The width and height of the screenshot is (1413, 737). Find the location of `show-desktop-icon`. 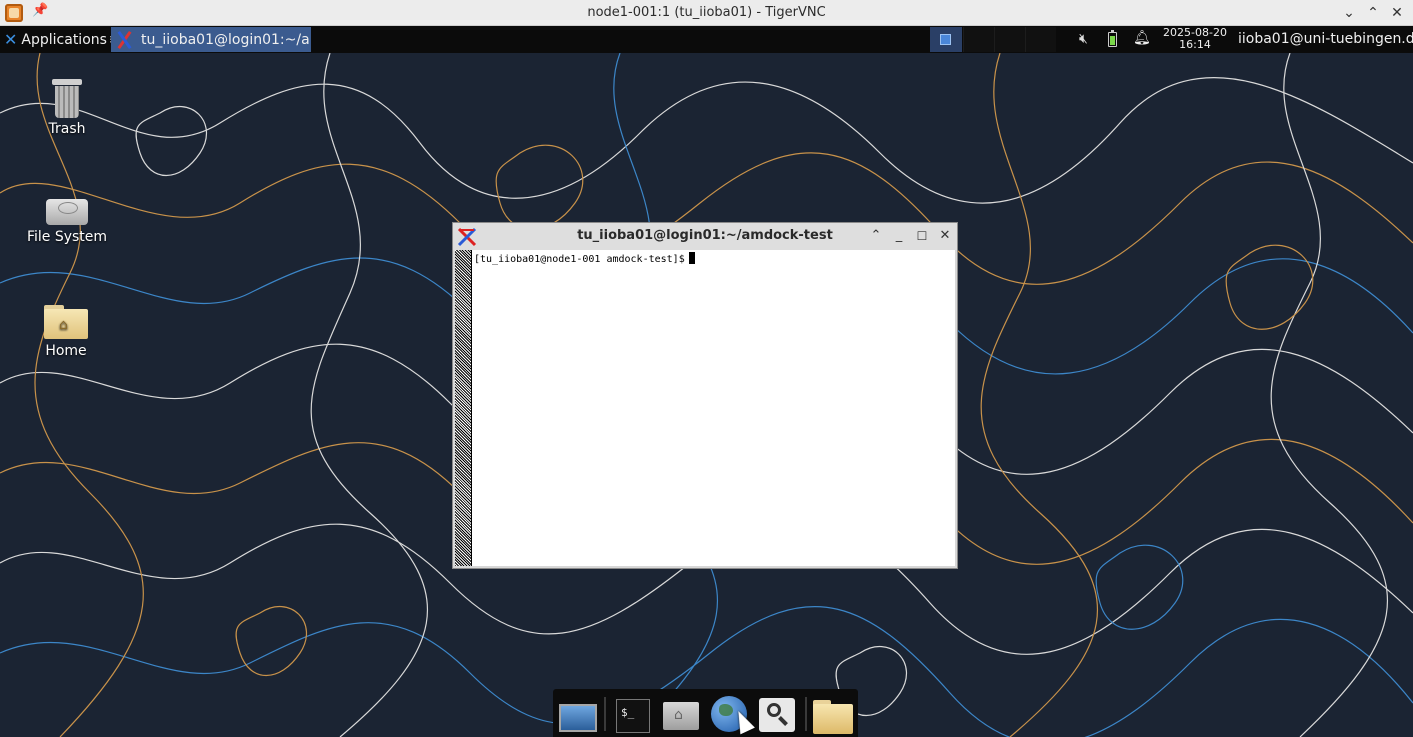

show-desktop-icon is located at coordinates (578, 718).